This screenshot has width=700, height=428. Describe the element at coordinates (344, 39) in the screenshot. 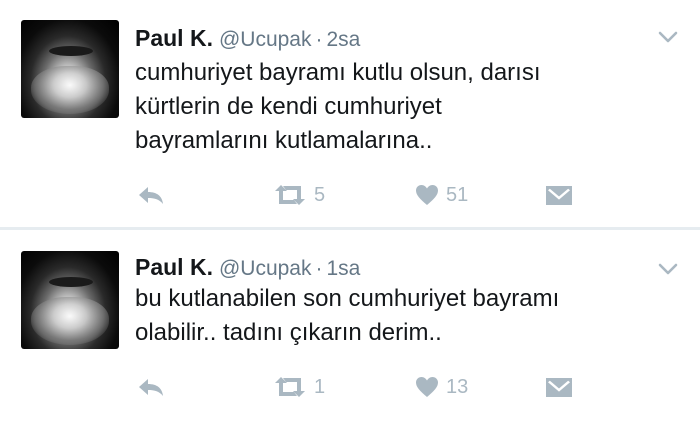

I see `timestamp: 2sa` at that location.